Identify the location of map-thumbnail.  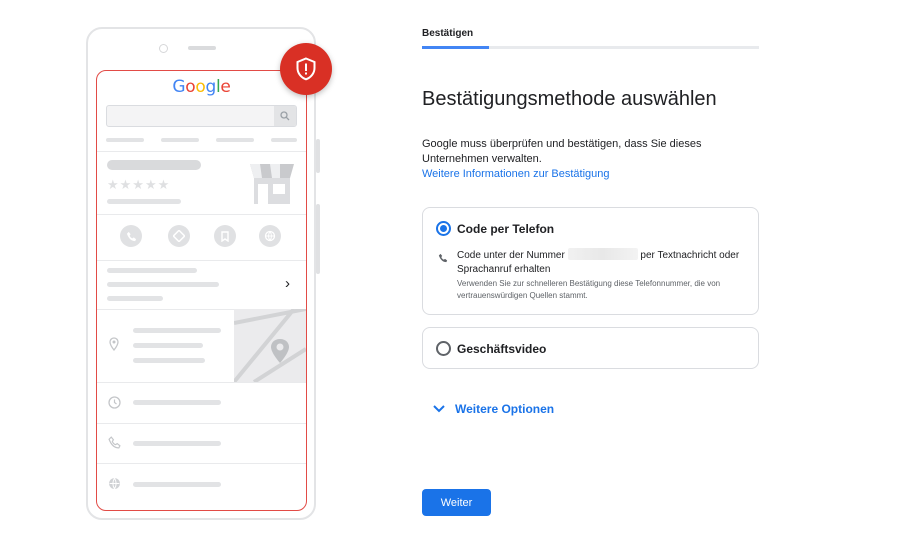
(270, 345).